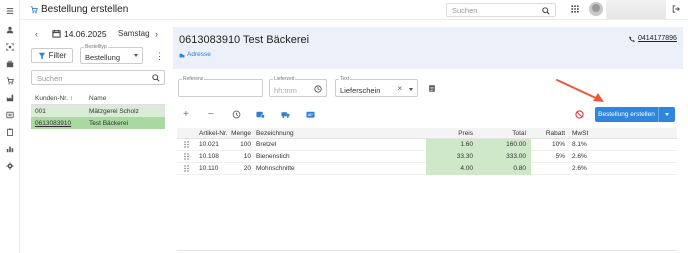  I want to click on date-value: 14.06.2025, so click(85, 34).